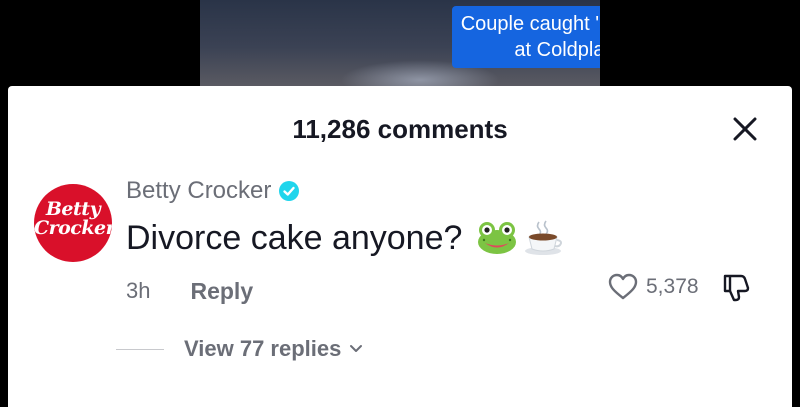 Image resolution: width=800 pixels, height=407 pixels. I want to click on like-count: 5,378, so click(672, 286).